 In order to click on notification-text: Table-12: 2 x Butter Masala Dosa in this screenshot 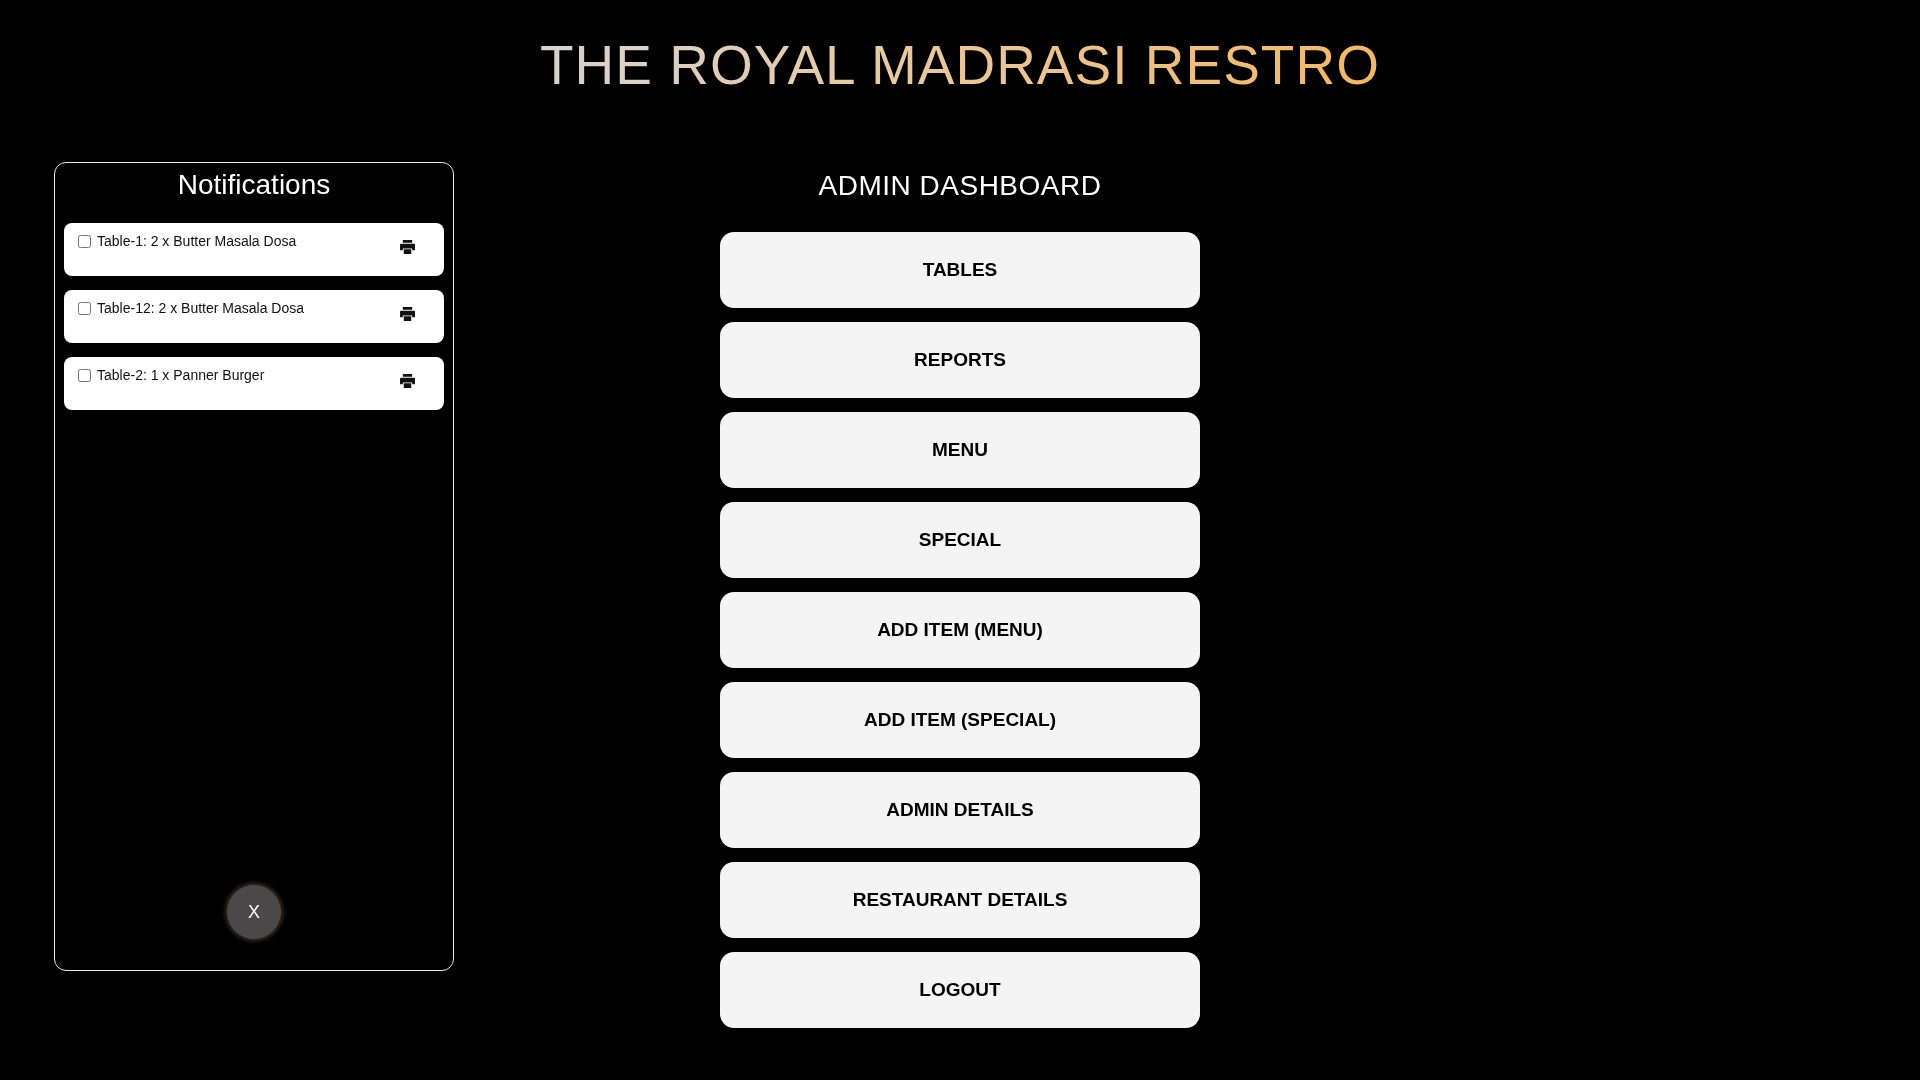, I will do `click(201, 308)`.